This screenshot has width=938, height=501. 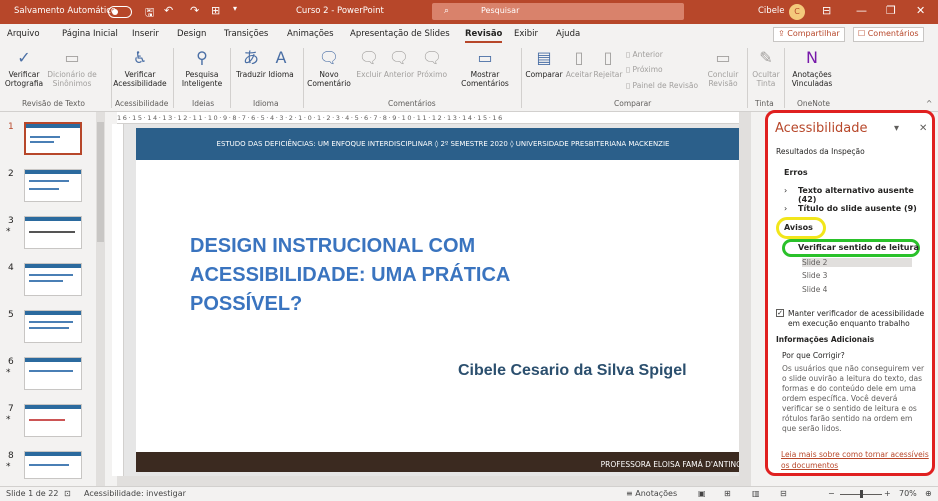 What do you see at coordinates (702, 493) in the screenshot?
I see `normal-view-icon: ▣` at bounding box center [702, 493].